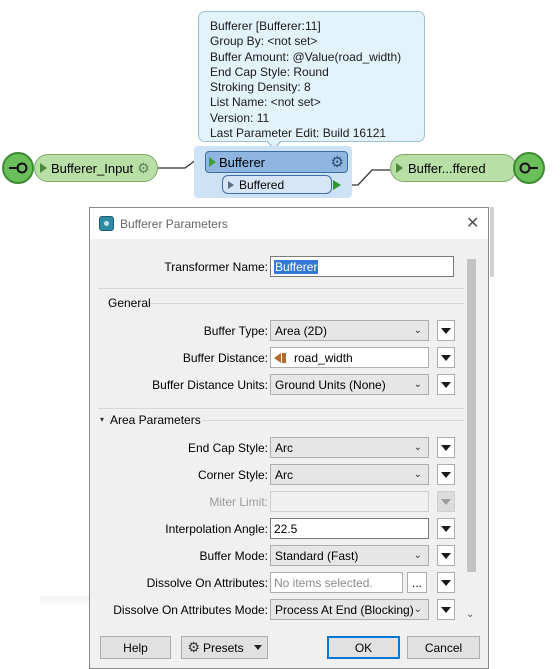  Describe the element at coordinates (492, 242) in the screenshot. I see `window-scrollbar` at that location.